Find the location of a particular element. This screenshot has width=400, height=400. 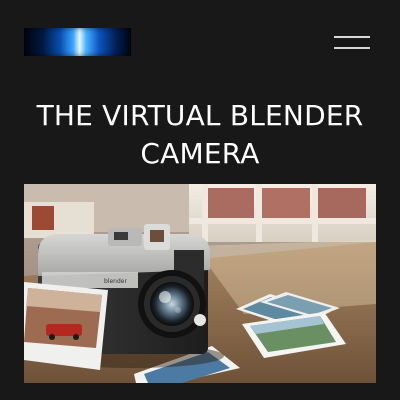

brand-logo-icon is located at coordinates (77, 42).